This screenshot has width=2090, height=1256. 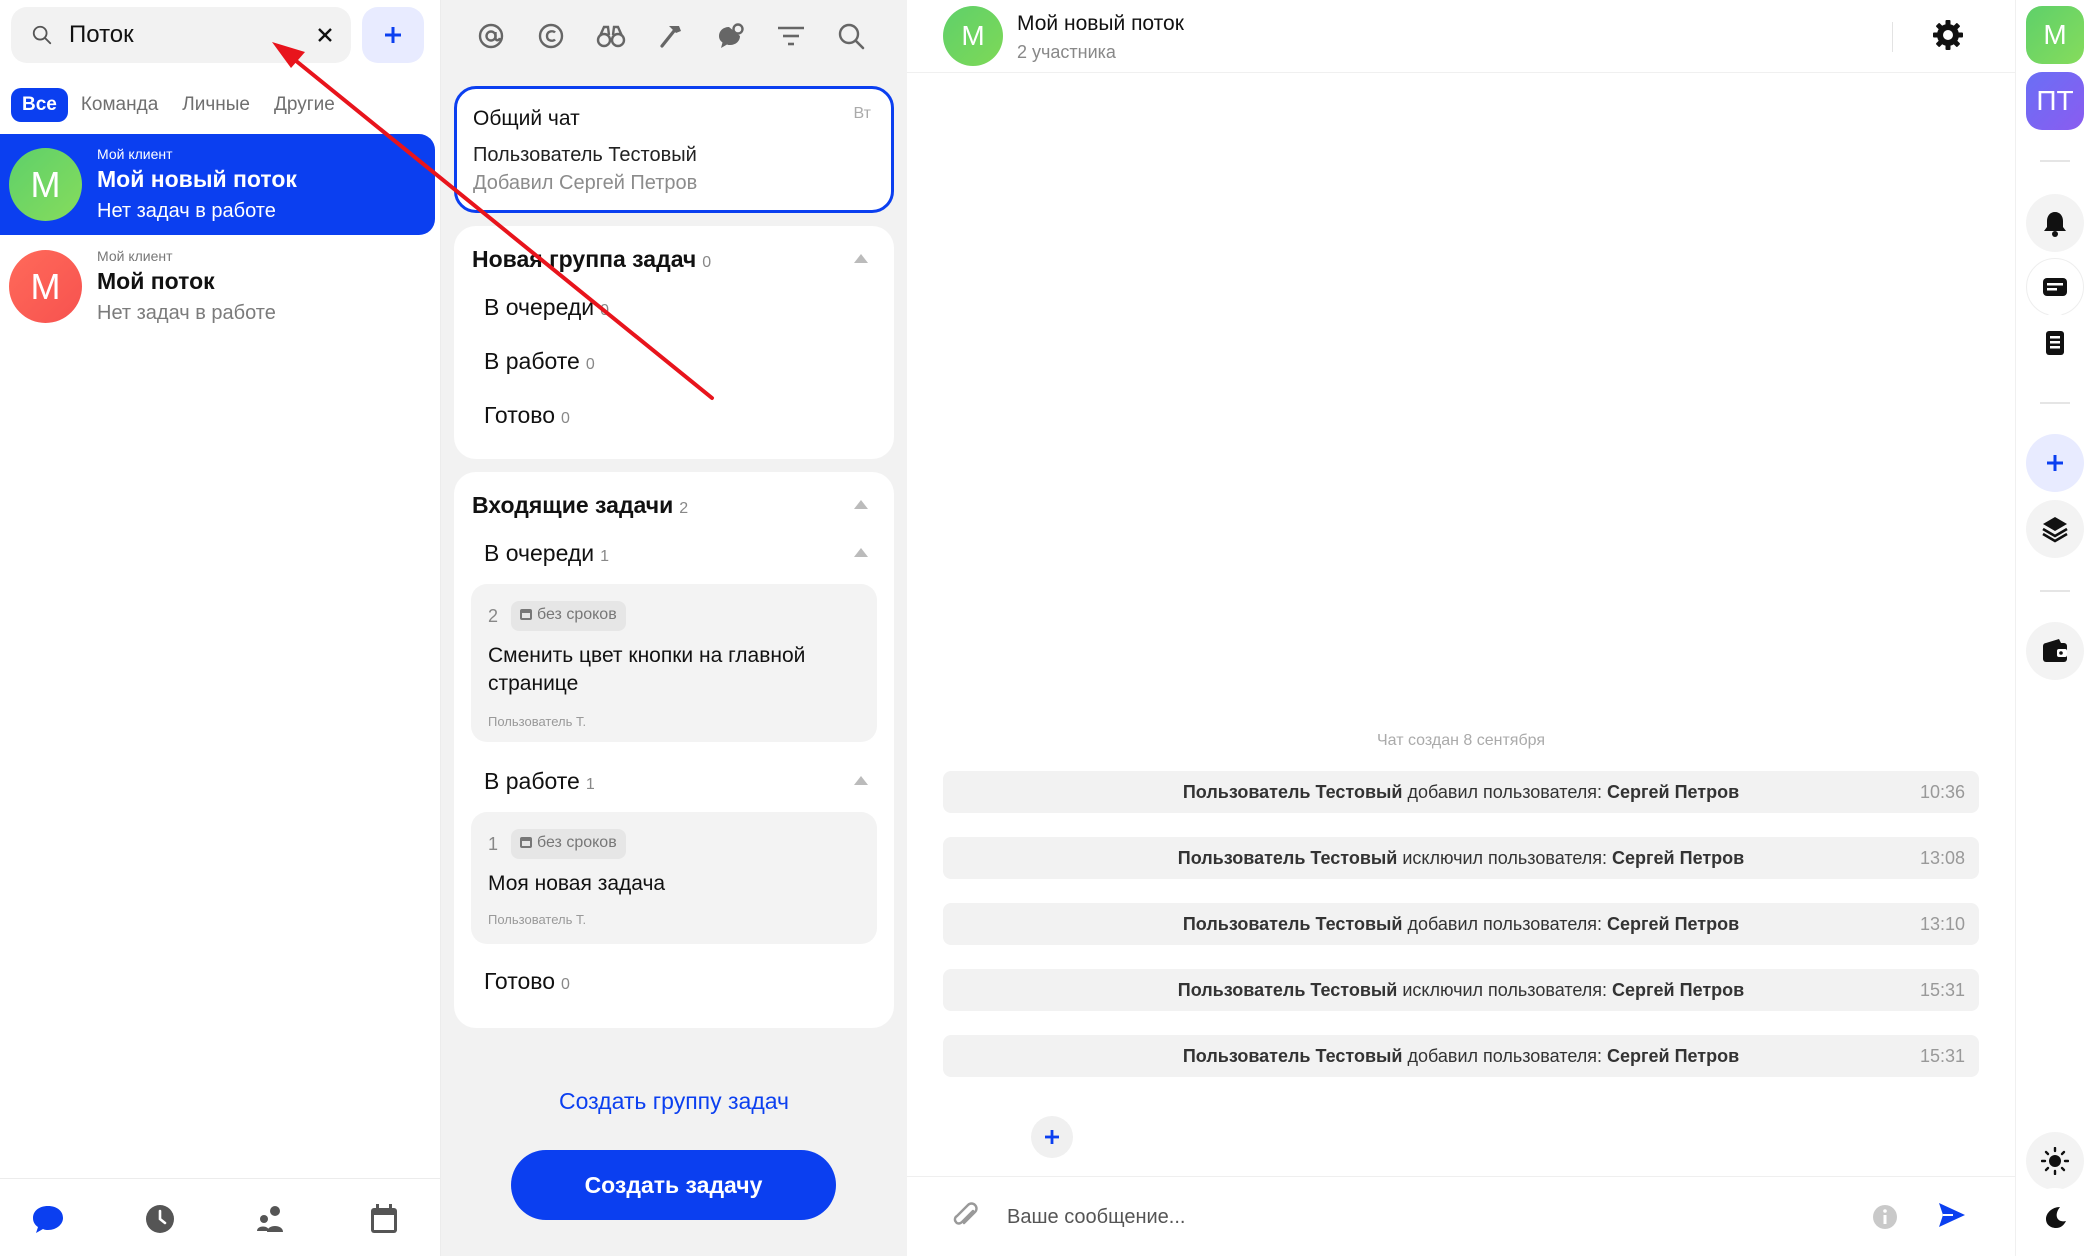 I want to click on task-number: 2, so click(x=493, y=616).